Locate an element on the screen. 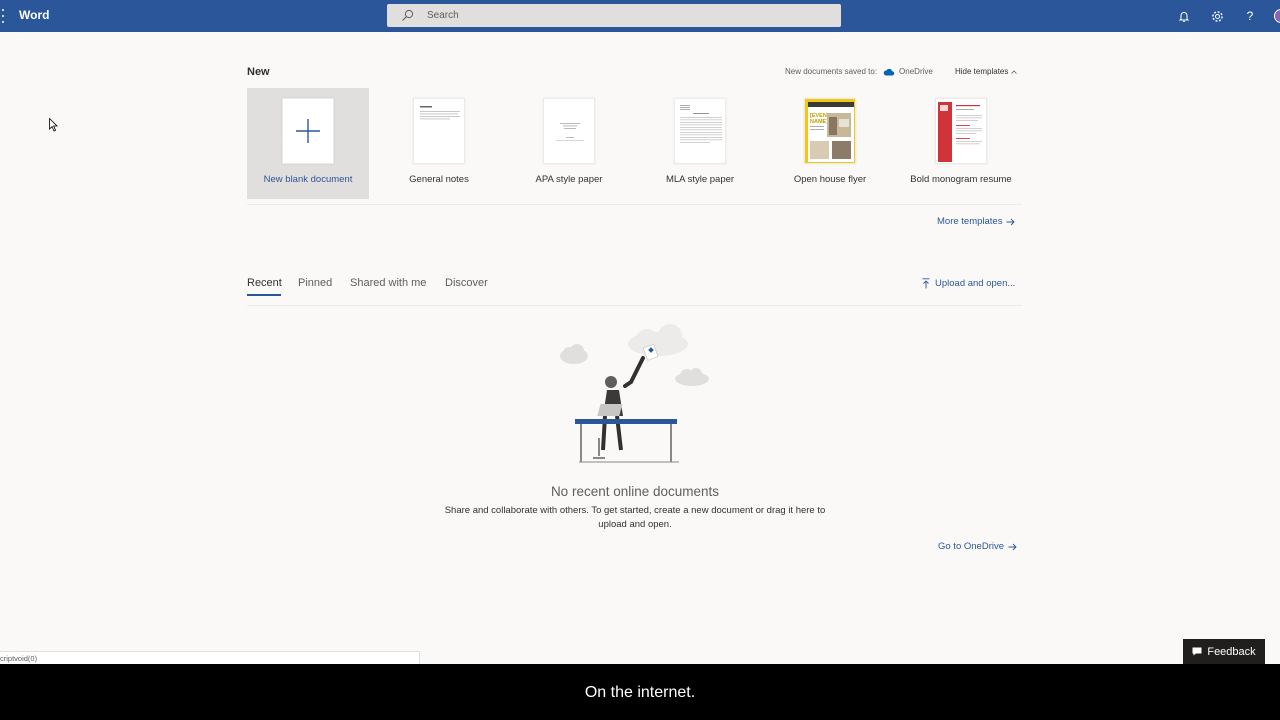 The height and width of the screenshot is (720, 1280). caption-text: On the internet. is located at coordinates (640, 692).